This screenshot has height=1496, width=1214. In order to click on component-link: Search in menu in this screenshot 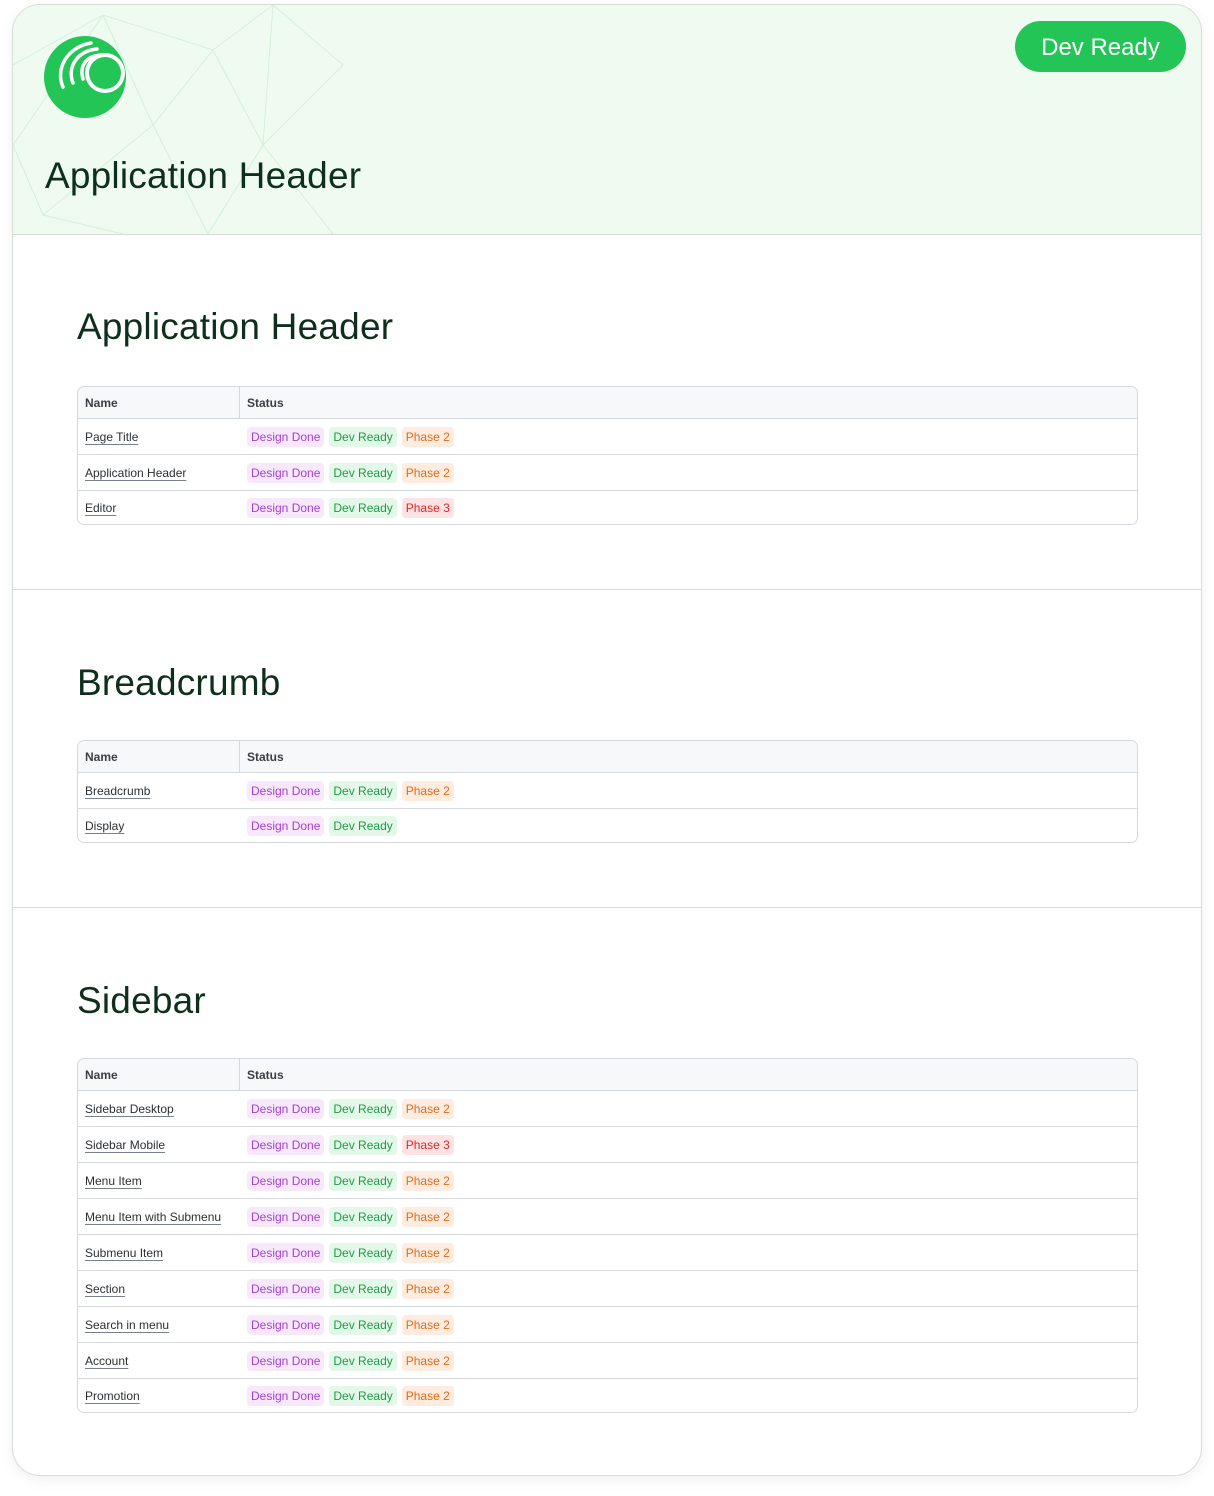, I will do `click(127, 1325)`.